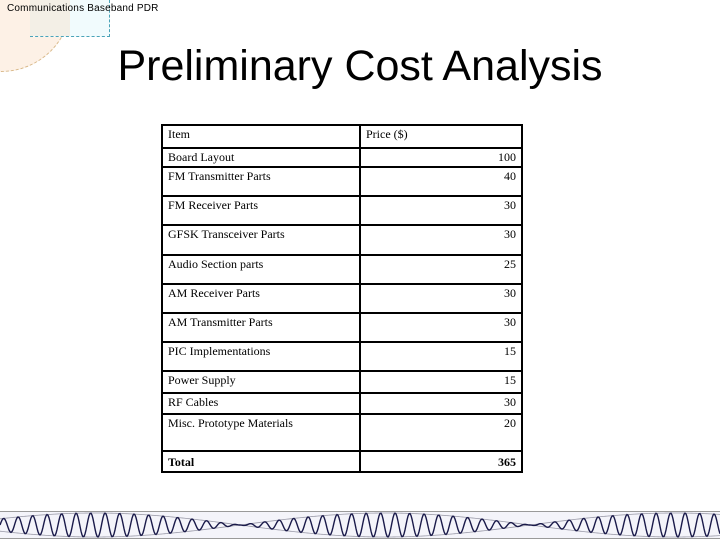  What do you see at coordinates (83, 8) in the screenshot?
I see `presentation-label: Communications Baseband PDR` at bounding box center [83, 8].